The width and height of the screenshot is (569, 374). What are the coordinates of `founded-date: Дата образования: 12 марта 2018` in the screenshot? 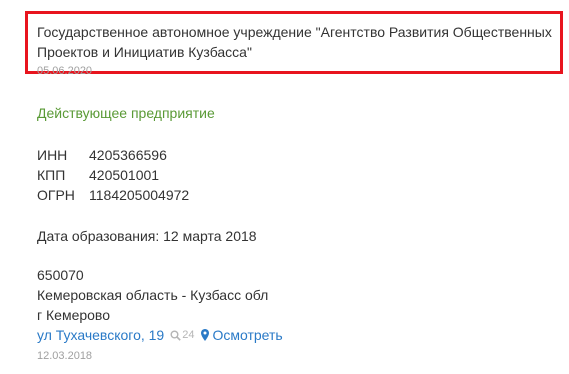 It's located at (147, 236).